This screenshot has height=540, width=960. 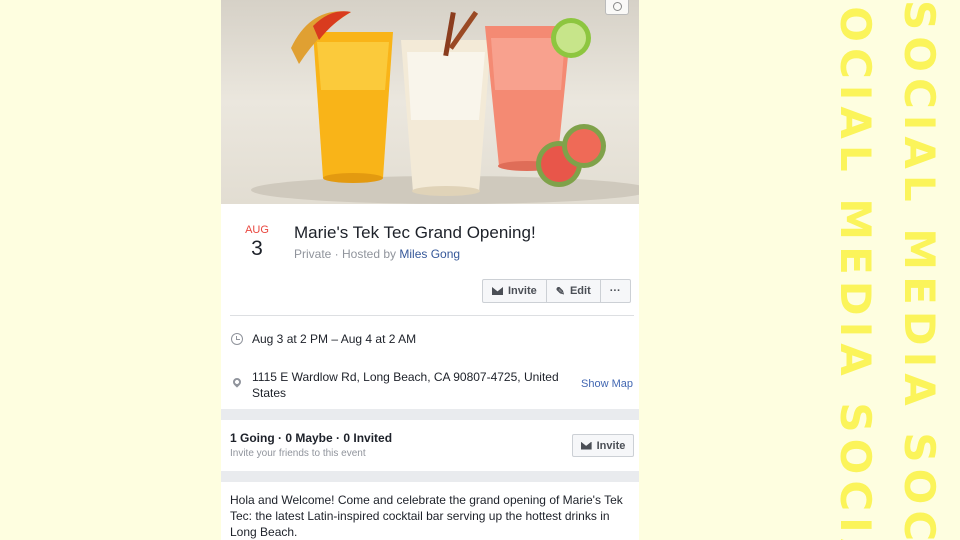 I want to click on more-button: ···, so click(x=615, y=291).